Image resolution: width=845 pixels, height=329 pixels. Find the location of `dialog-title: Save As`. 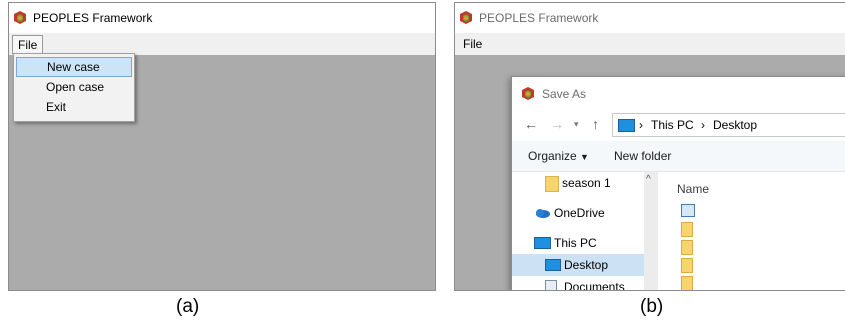

dialog-title: Save As is located at coordinates (564, 94).